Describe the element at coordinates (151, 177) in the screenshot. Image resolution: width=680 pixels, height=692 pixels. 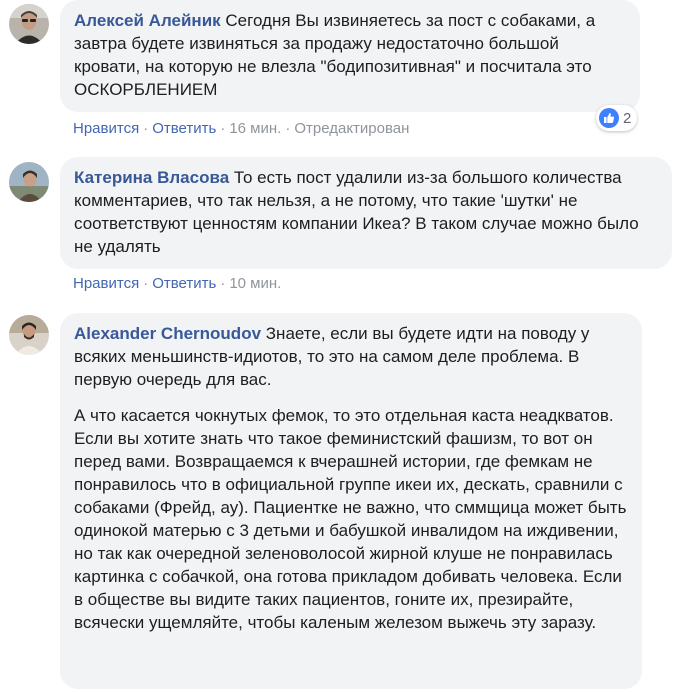
I see `comment-author: Катерина Власова` at that location.